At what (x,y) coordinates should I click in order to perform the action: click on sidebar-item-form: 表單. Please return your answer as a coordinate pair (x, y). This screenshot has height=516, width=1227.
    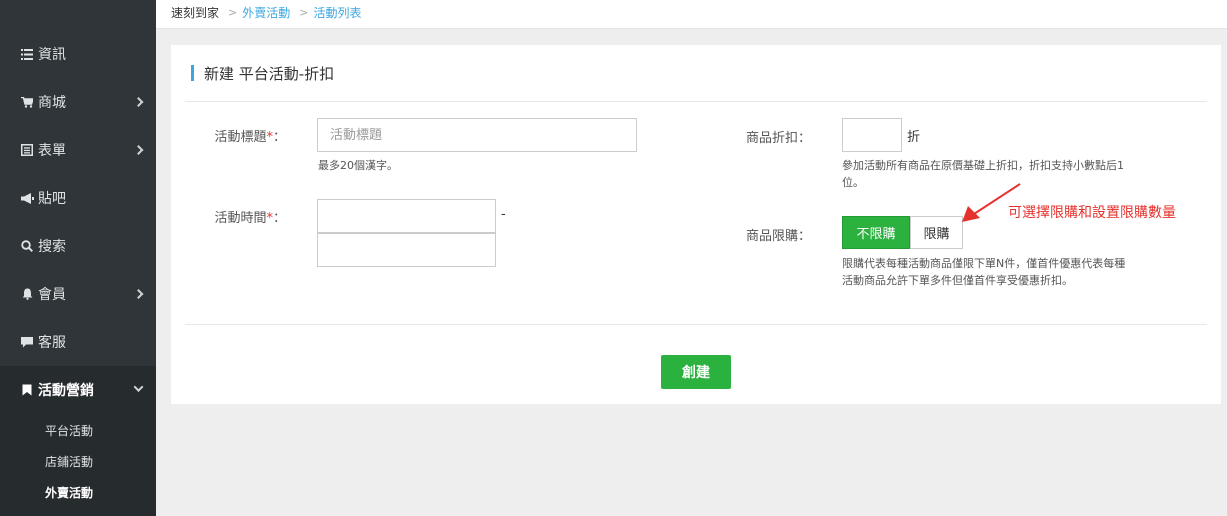
    Looking at the image, I should click on (78, 150).